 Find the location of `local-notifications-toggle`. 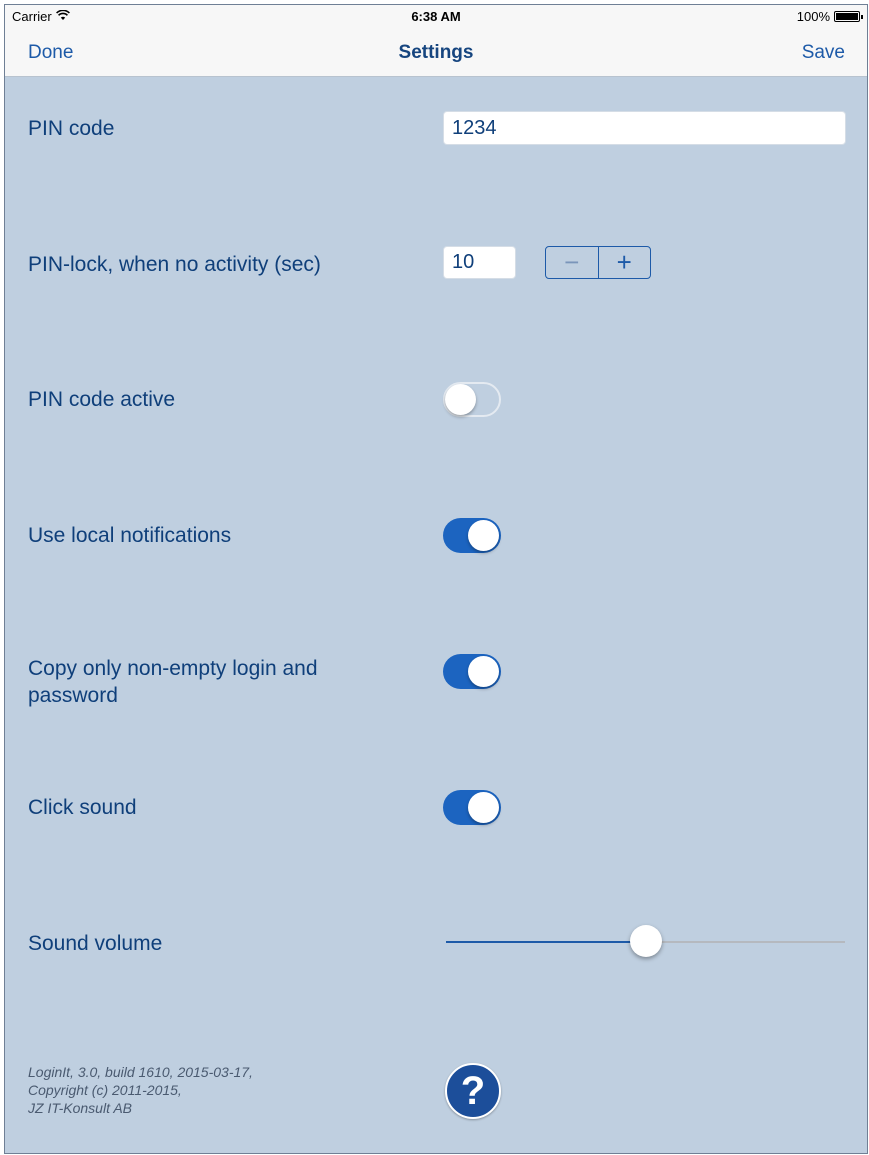

local-notifications-toggle is located at coordinates (472, 535).